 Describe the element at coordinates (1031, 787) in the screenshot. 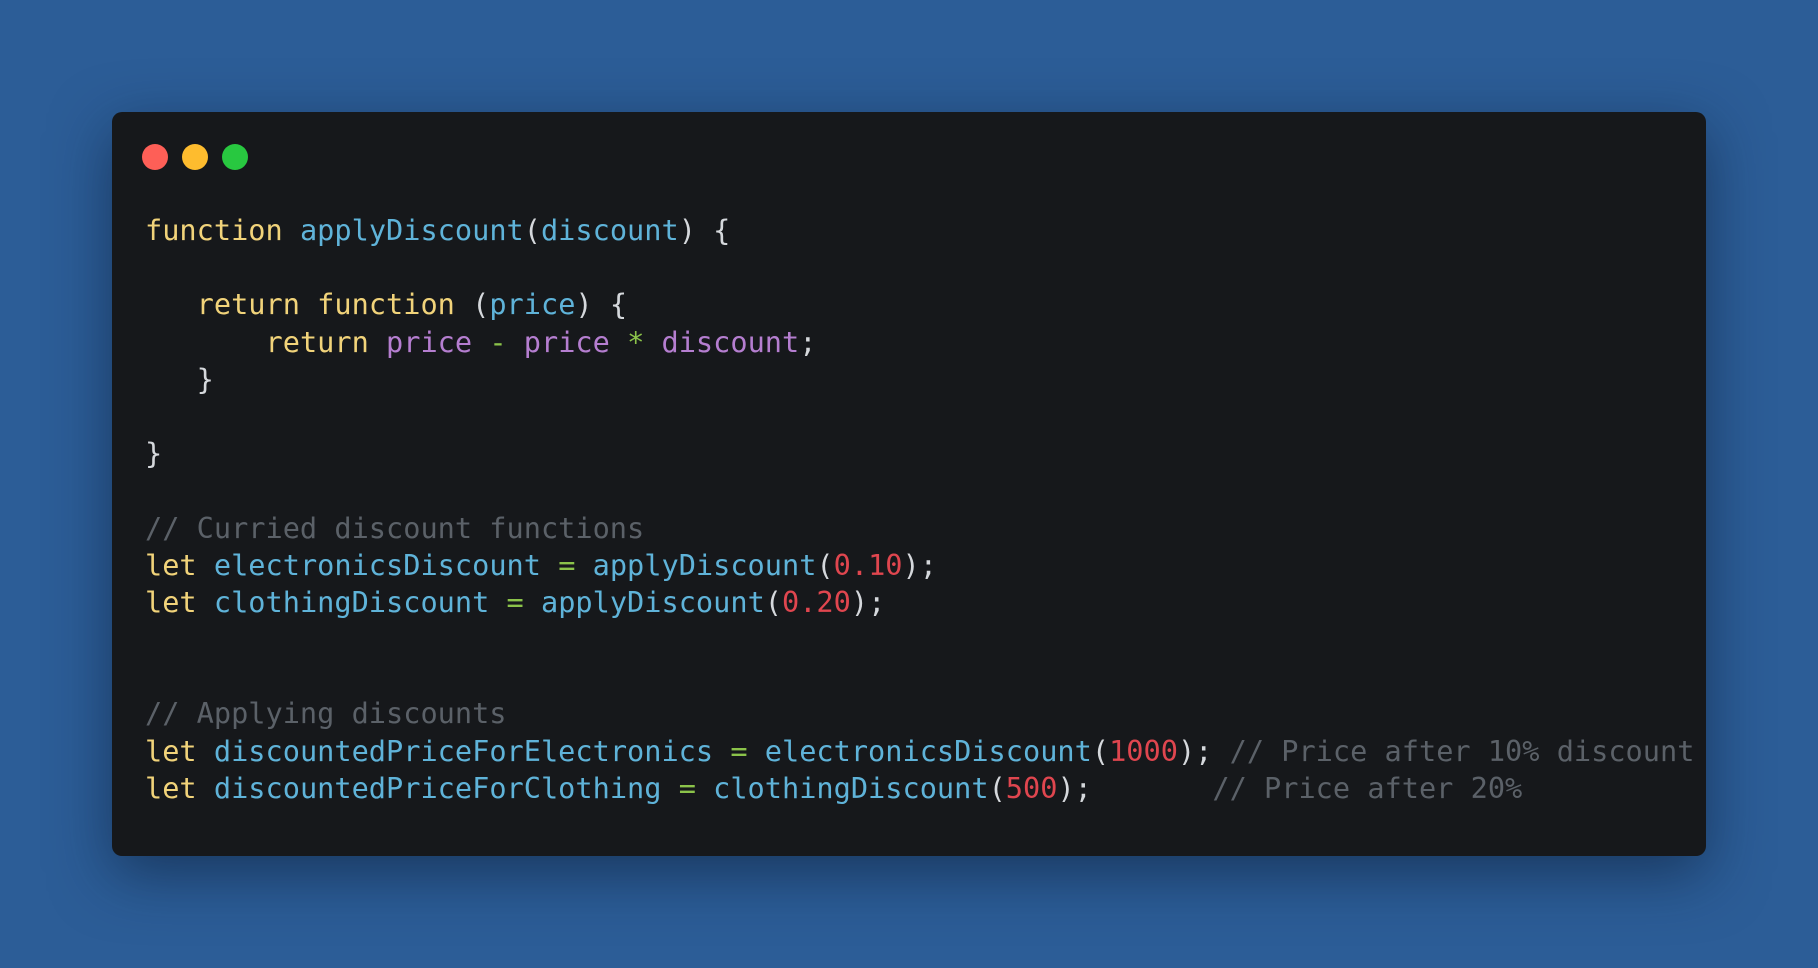

I see `code-token-num: 500` at that location.